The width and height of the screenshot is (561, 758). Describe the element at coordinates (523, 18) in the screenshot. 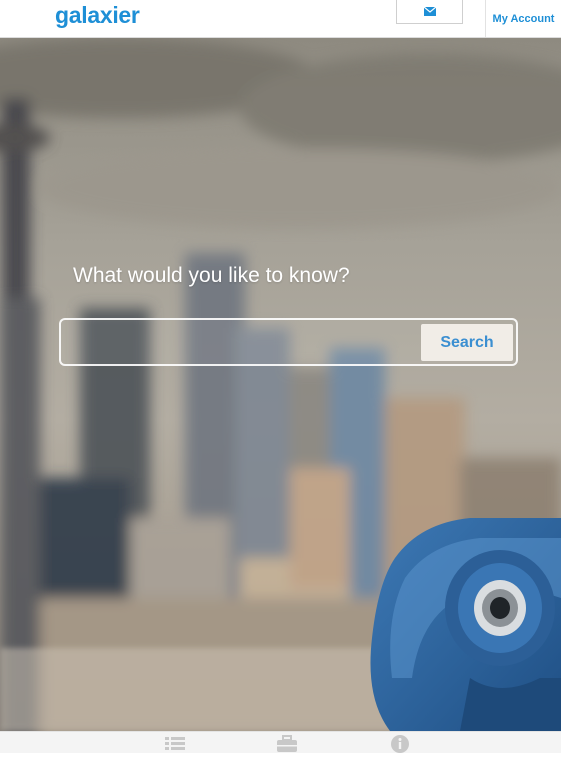

I see `my-account-link: My Account` at that location.